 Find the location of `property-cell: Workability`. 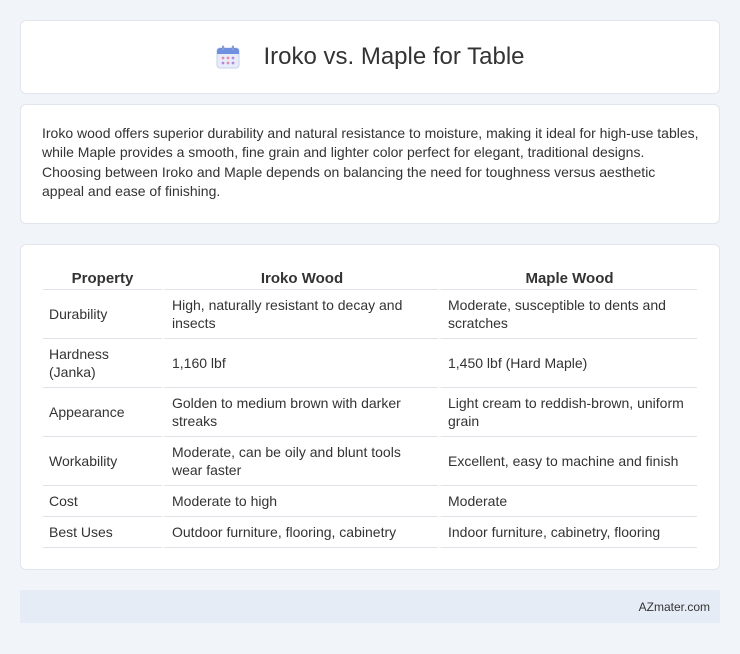

property-cell: Workability is located at coordinates (102, 461).